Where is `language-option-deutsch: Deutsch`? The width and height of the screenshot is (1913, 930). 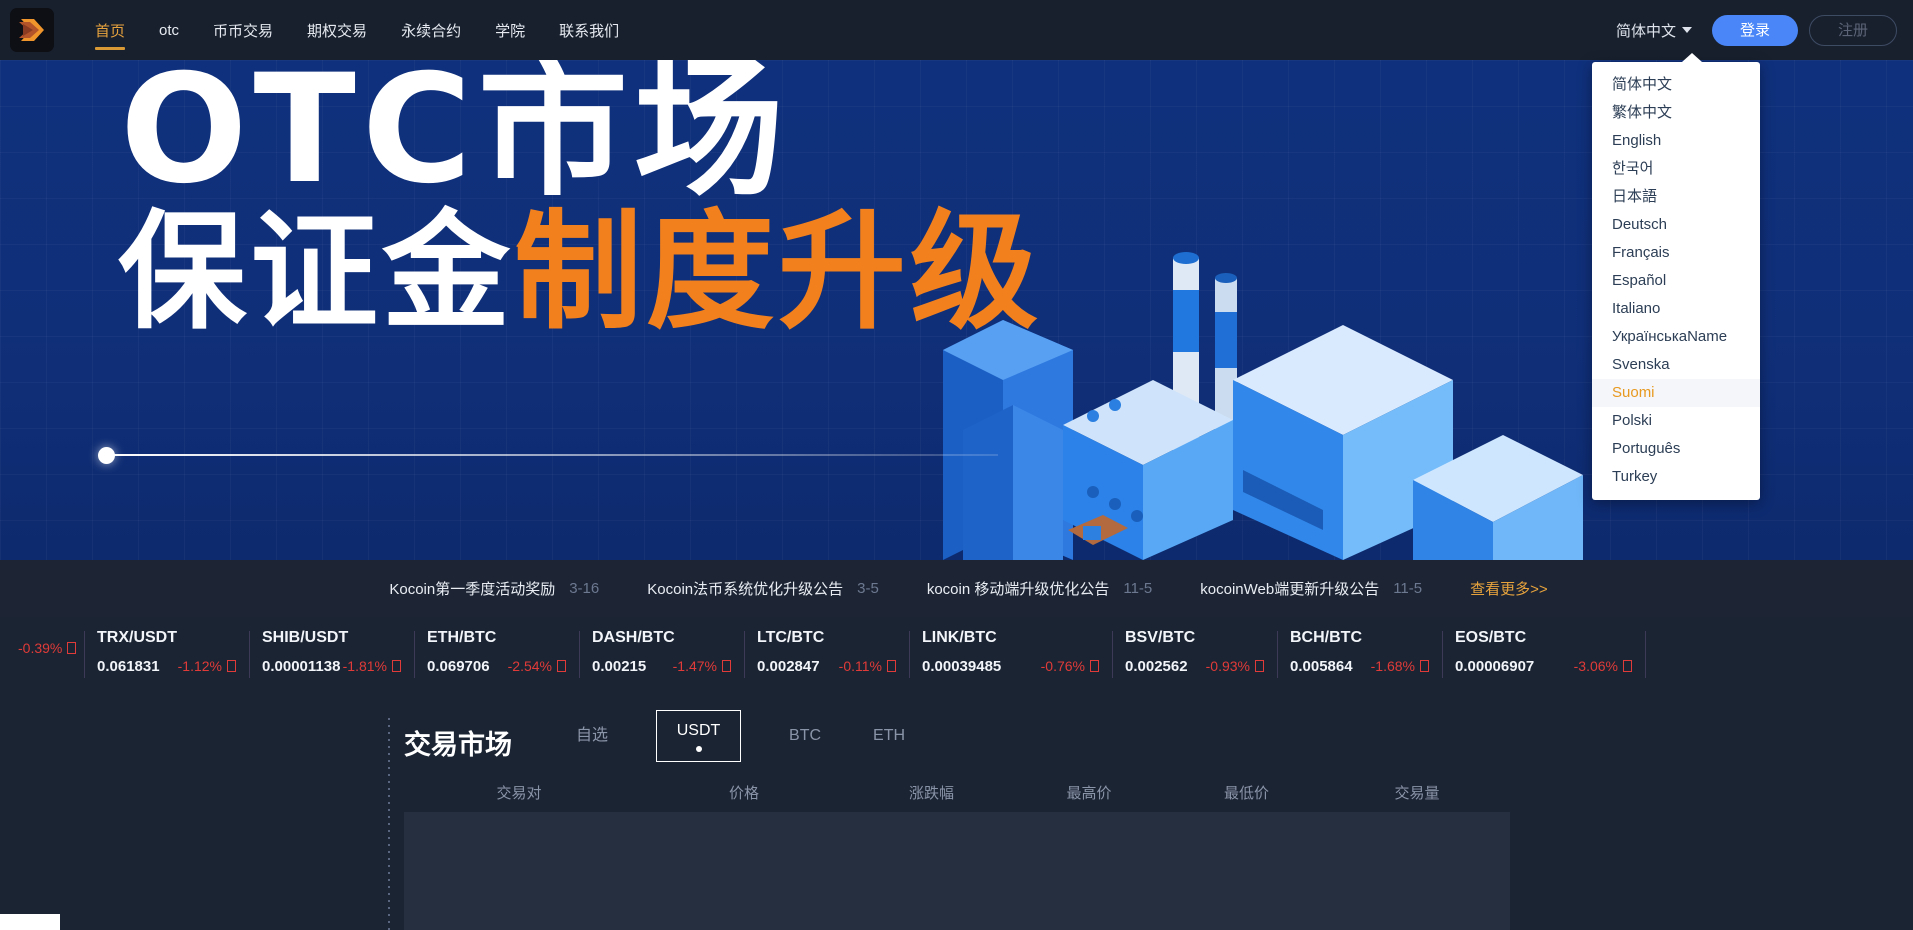 language-option-deutsch: Deutsch is located at coordinates (1676, 225).